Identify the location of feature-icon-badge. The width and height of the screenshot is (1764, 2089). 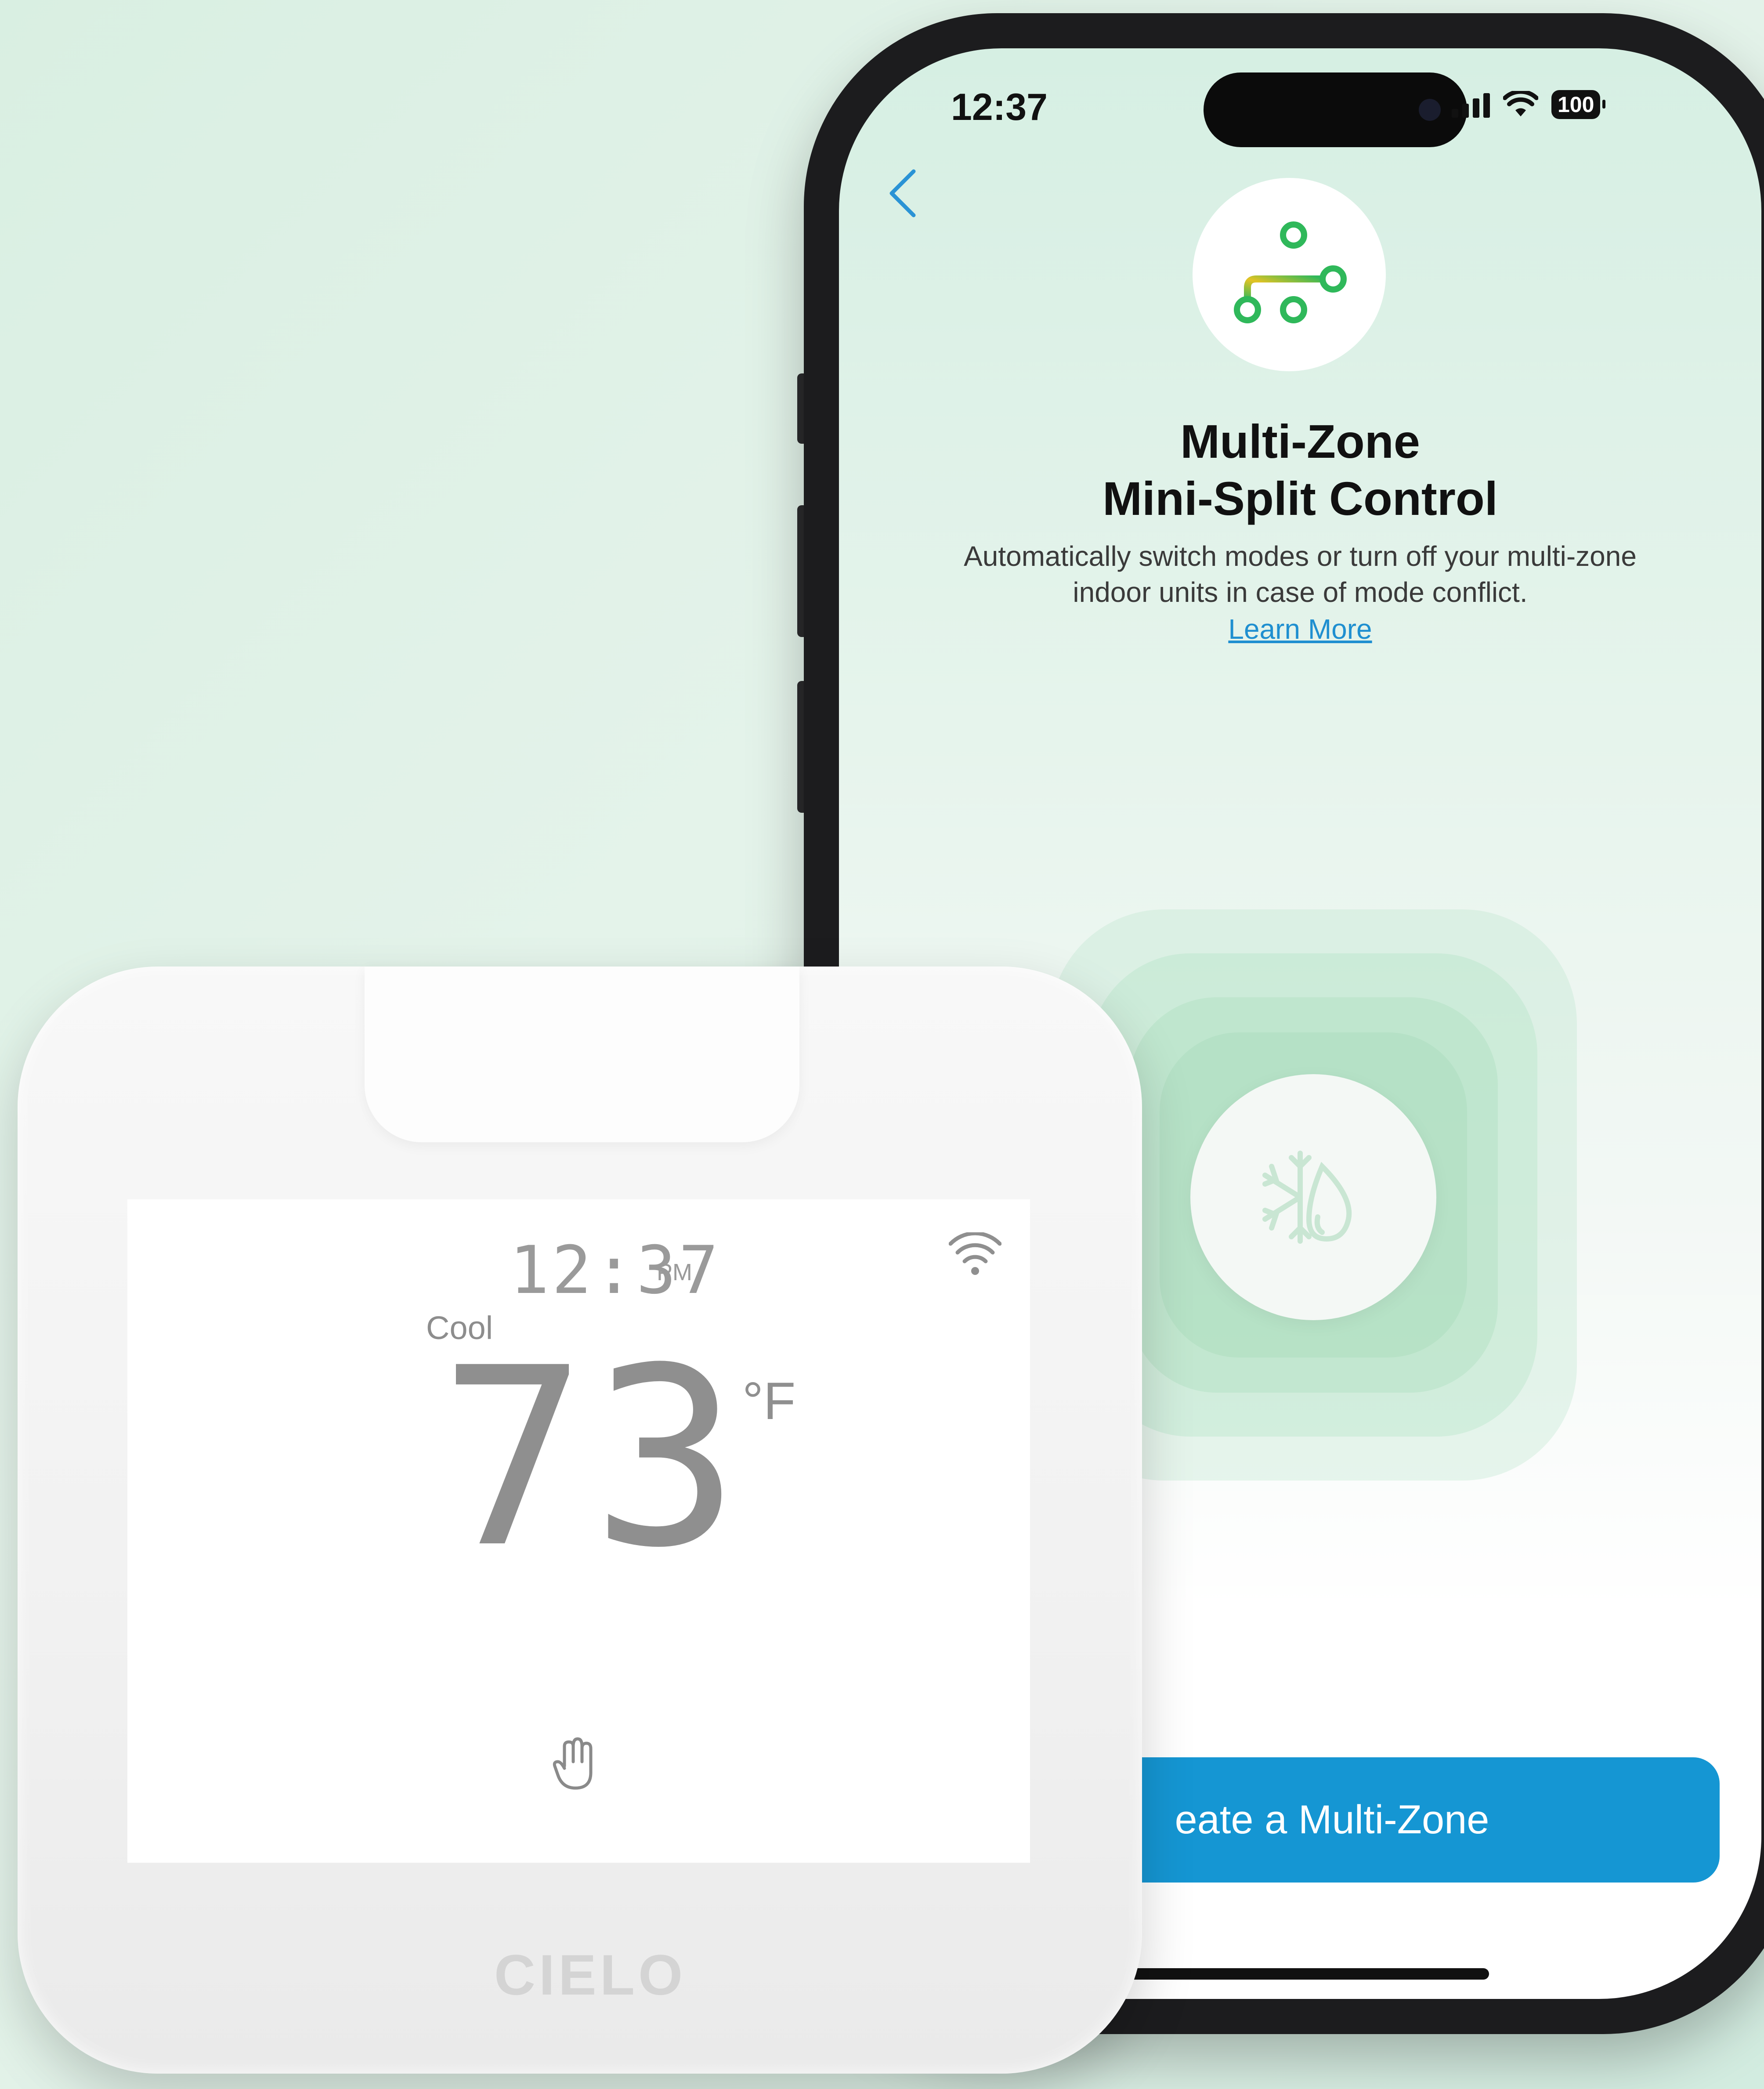
(1289, 274).